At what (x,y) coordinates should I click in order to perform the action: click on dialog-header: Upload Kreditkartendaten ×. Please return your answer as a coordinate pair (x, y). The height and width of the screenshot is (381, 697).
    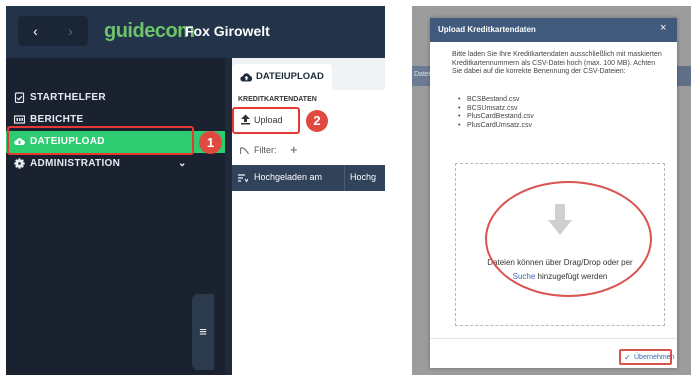
    Looking at the image, I should click on (553, 30).